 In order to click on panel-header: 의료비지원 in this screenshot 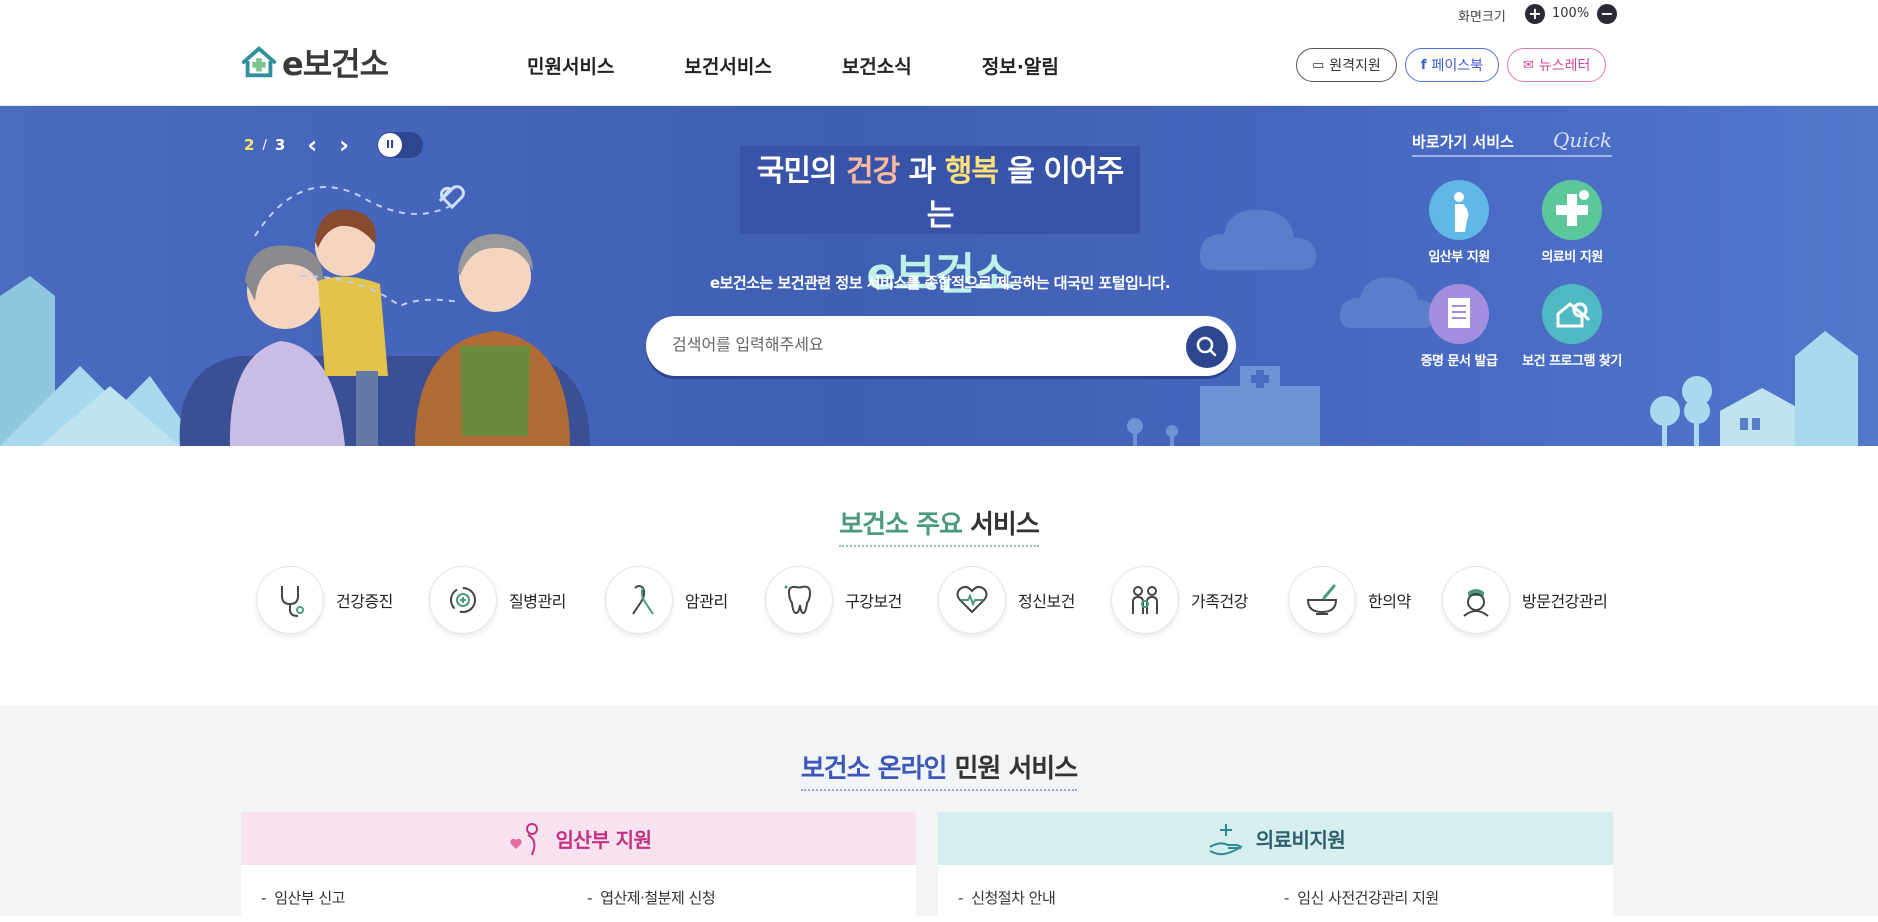, I will do `click(1275, 838)`.